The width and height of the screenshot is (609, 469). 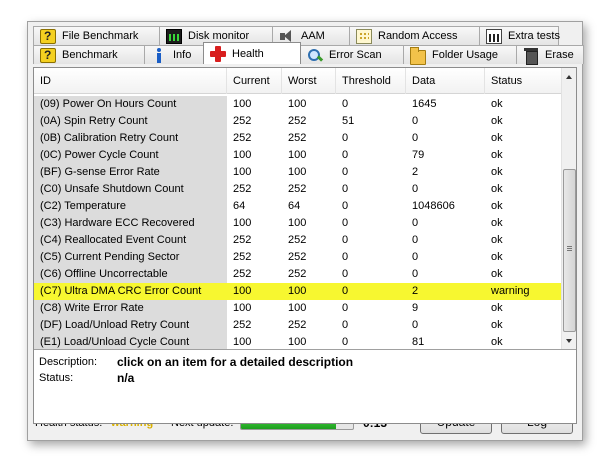 I want to click on tab-health: Health, so click(x=252, y=53).